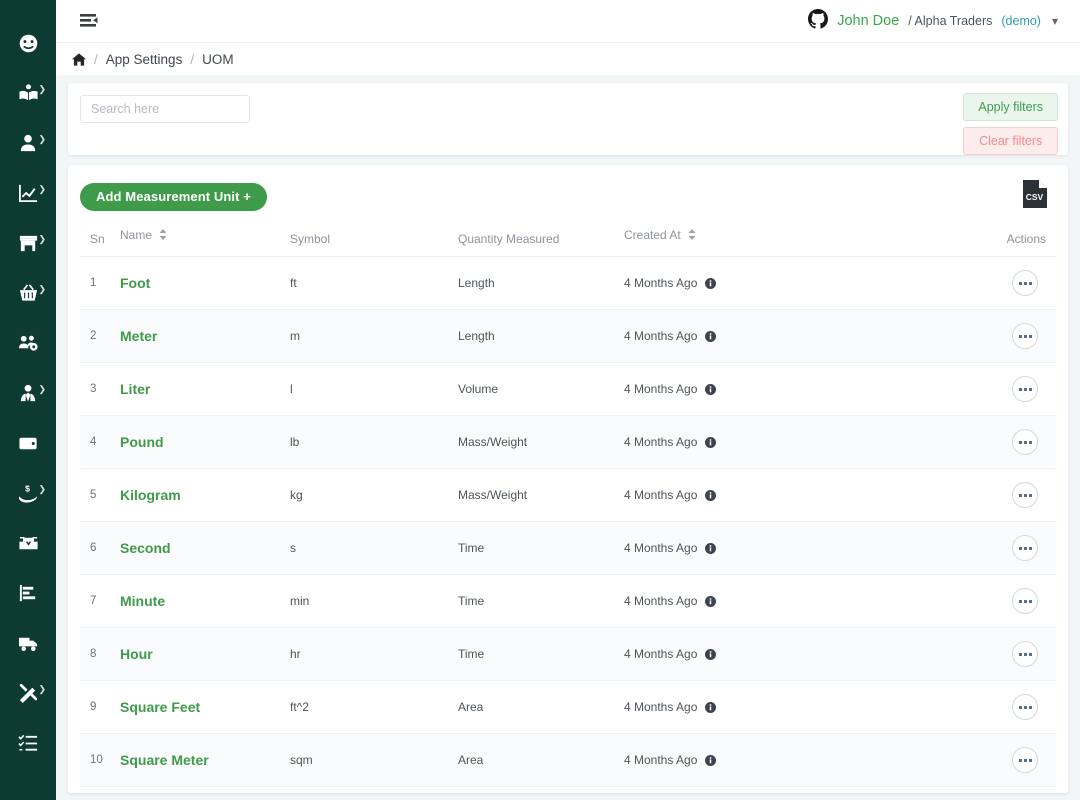 The height and width of the screenshot is (800, 1080). What do you see at coordinates (42, 189) in the screenshot?
I see `chevron-right-icon: ❯` at bounding box center [42, 189].